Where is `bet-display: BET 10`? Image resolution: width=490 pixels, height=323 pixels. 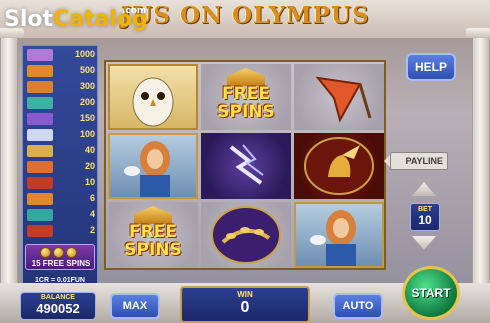 bet-display: BET 10 is located at coordinates (425, 217).